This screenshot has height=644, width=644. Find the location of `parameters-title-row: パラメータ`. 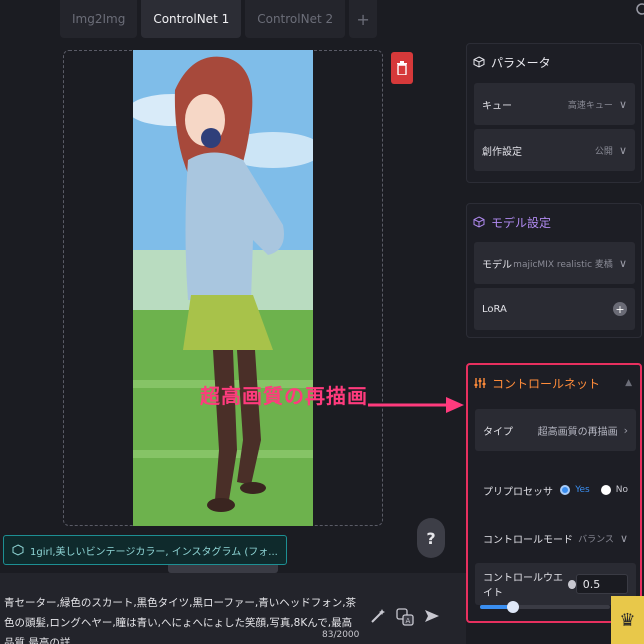

parameters-title-row: パラメータ is located at coordinates (554, 62).